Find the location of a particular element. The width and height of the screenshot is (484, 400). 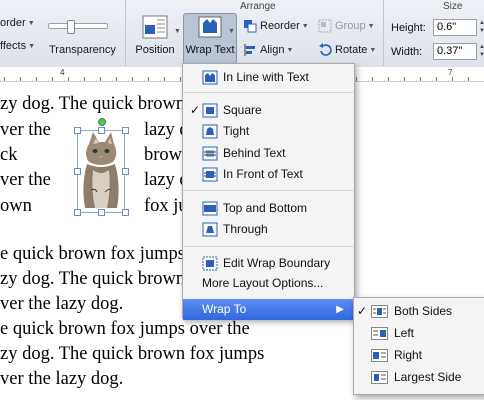

inline-wrap-icon is located at coordinates (210, 77).